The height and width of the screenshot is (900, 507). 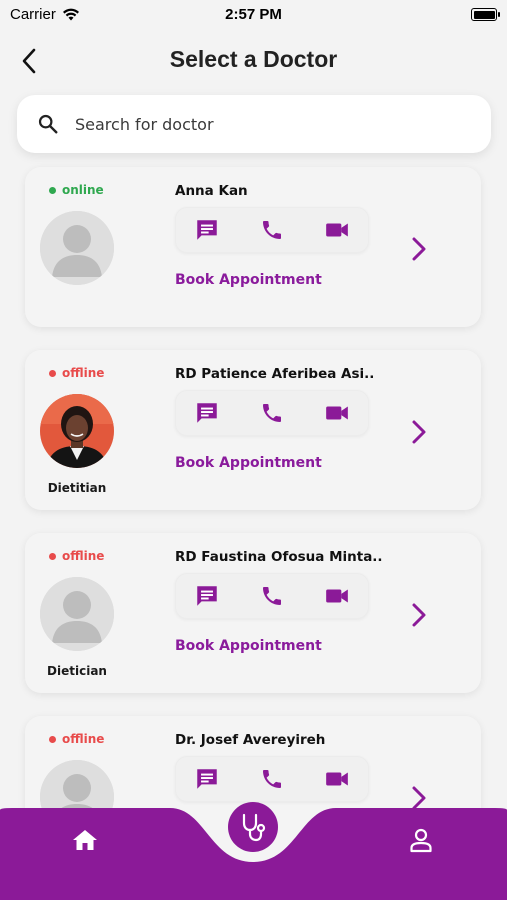 I want to click on stethoscope-icon, so click(x=254, y=827).